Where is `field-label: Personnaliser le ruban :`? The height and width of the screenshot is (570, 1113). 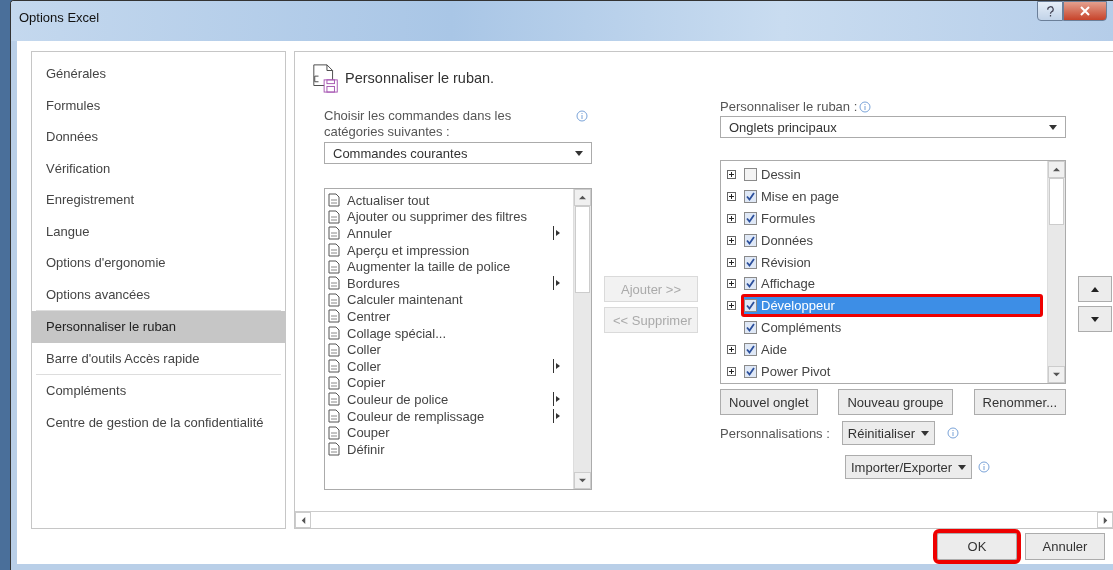 field-label: Personnaliser le ruban : is located at coordinates (789, 106).